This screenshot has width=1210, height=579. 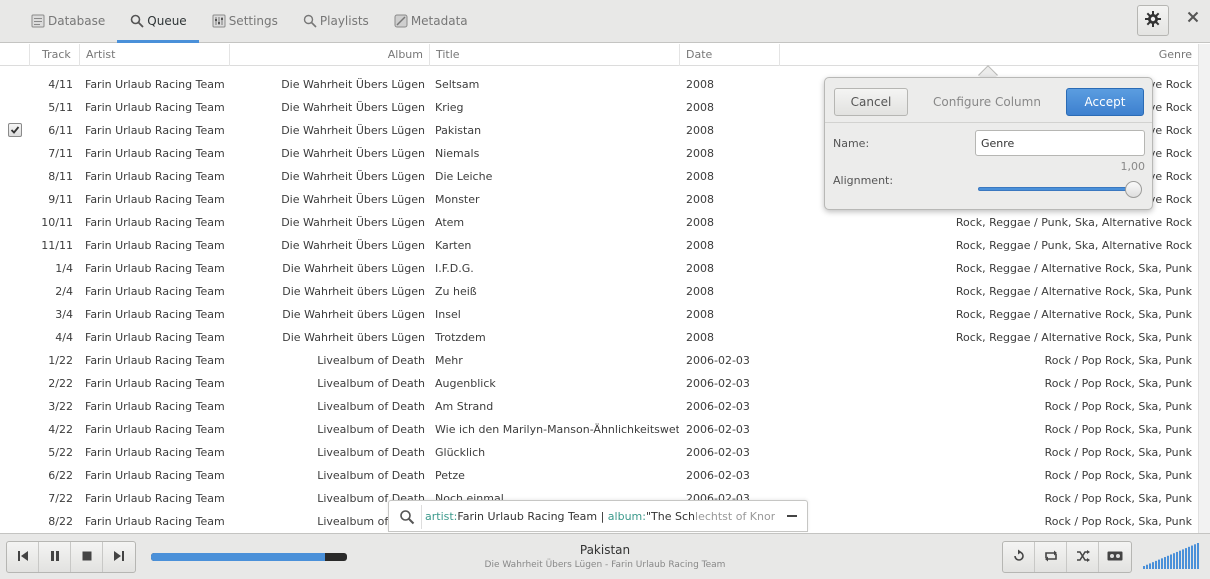 I want to click on close-button, so click(x=1193, y=19).